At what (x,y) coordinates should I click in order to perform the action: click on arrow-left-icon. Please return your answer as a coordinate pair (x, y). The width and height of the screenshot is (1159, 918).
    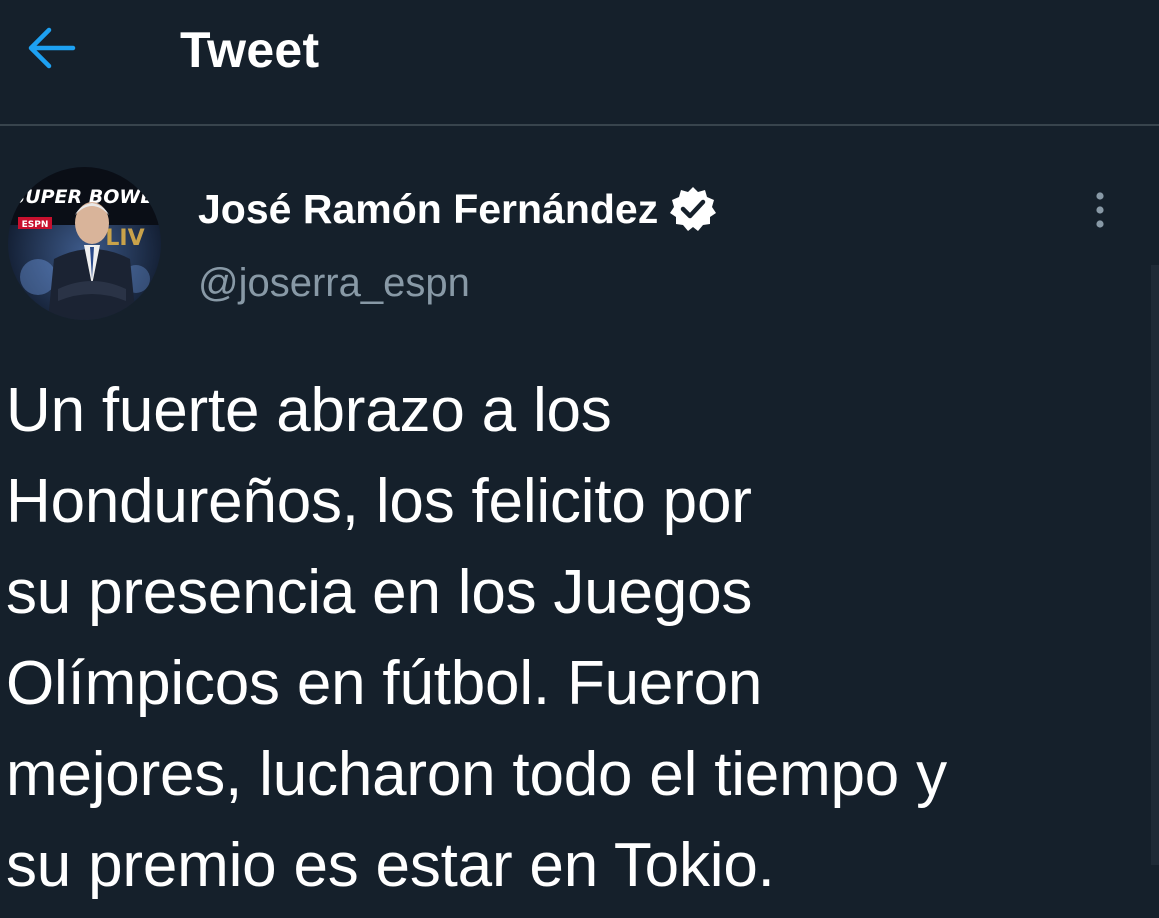
    Looking at the image, I should click on (52, 48).